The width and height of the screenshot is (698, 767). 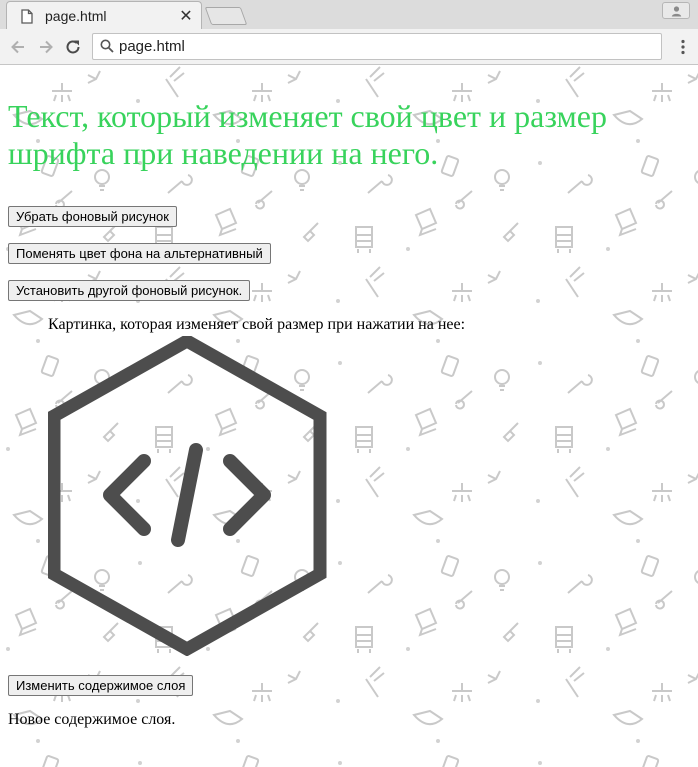 I want to click on search-icon, so click(x=107, y=46).